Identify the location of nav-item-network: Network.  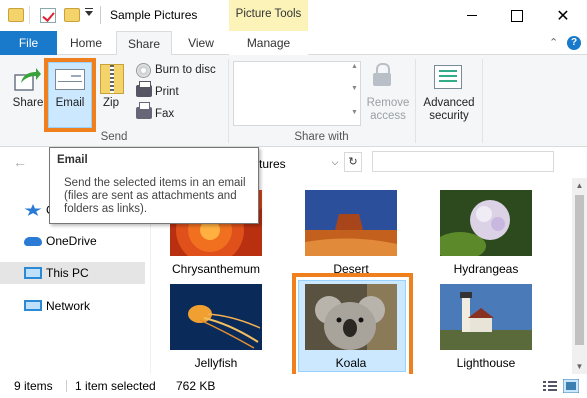
(72, 306).